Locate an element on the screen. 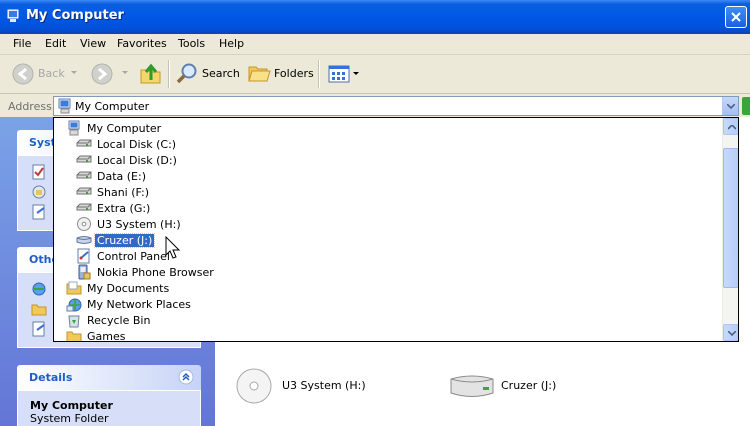 This screenshot has width=750, height=426. address-label: Address is located at coordinates (30, 106).